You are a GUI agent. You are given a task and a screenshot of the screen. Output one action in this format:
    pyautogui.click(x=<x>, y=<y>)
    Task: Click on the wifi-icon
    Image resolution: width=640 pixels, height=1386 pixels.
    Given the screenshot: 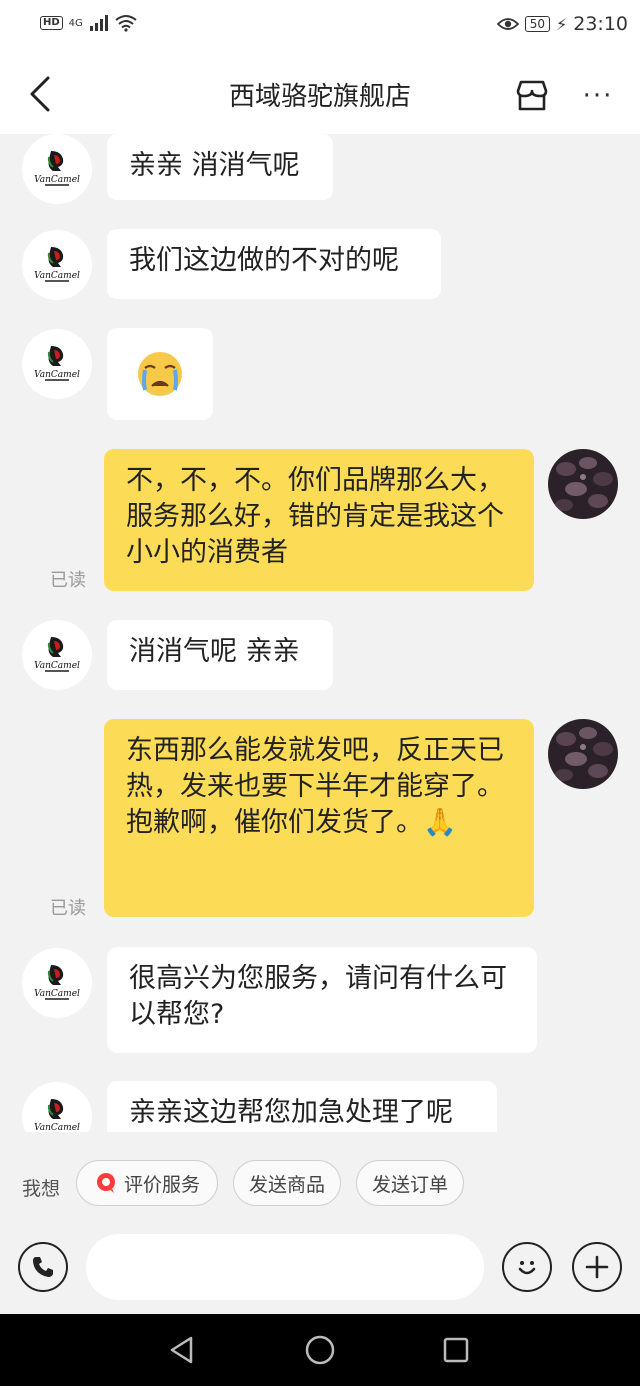 What is the action you would take?
    pyautogui.click(x=126, y=23)
    